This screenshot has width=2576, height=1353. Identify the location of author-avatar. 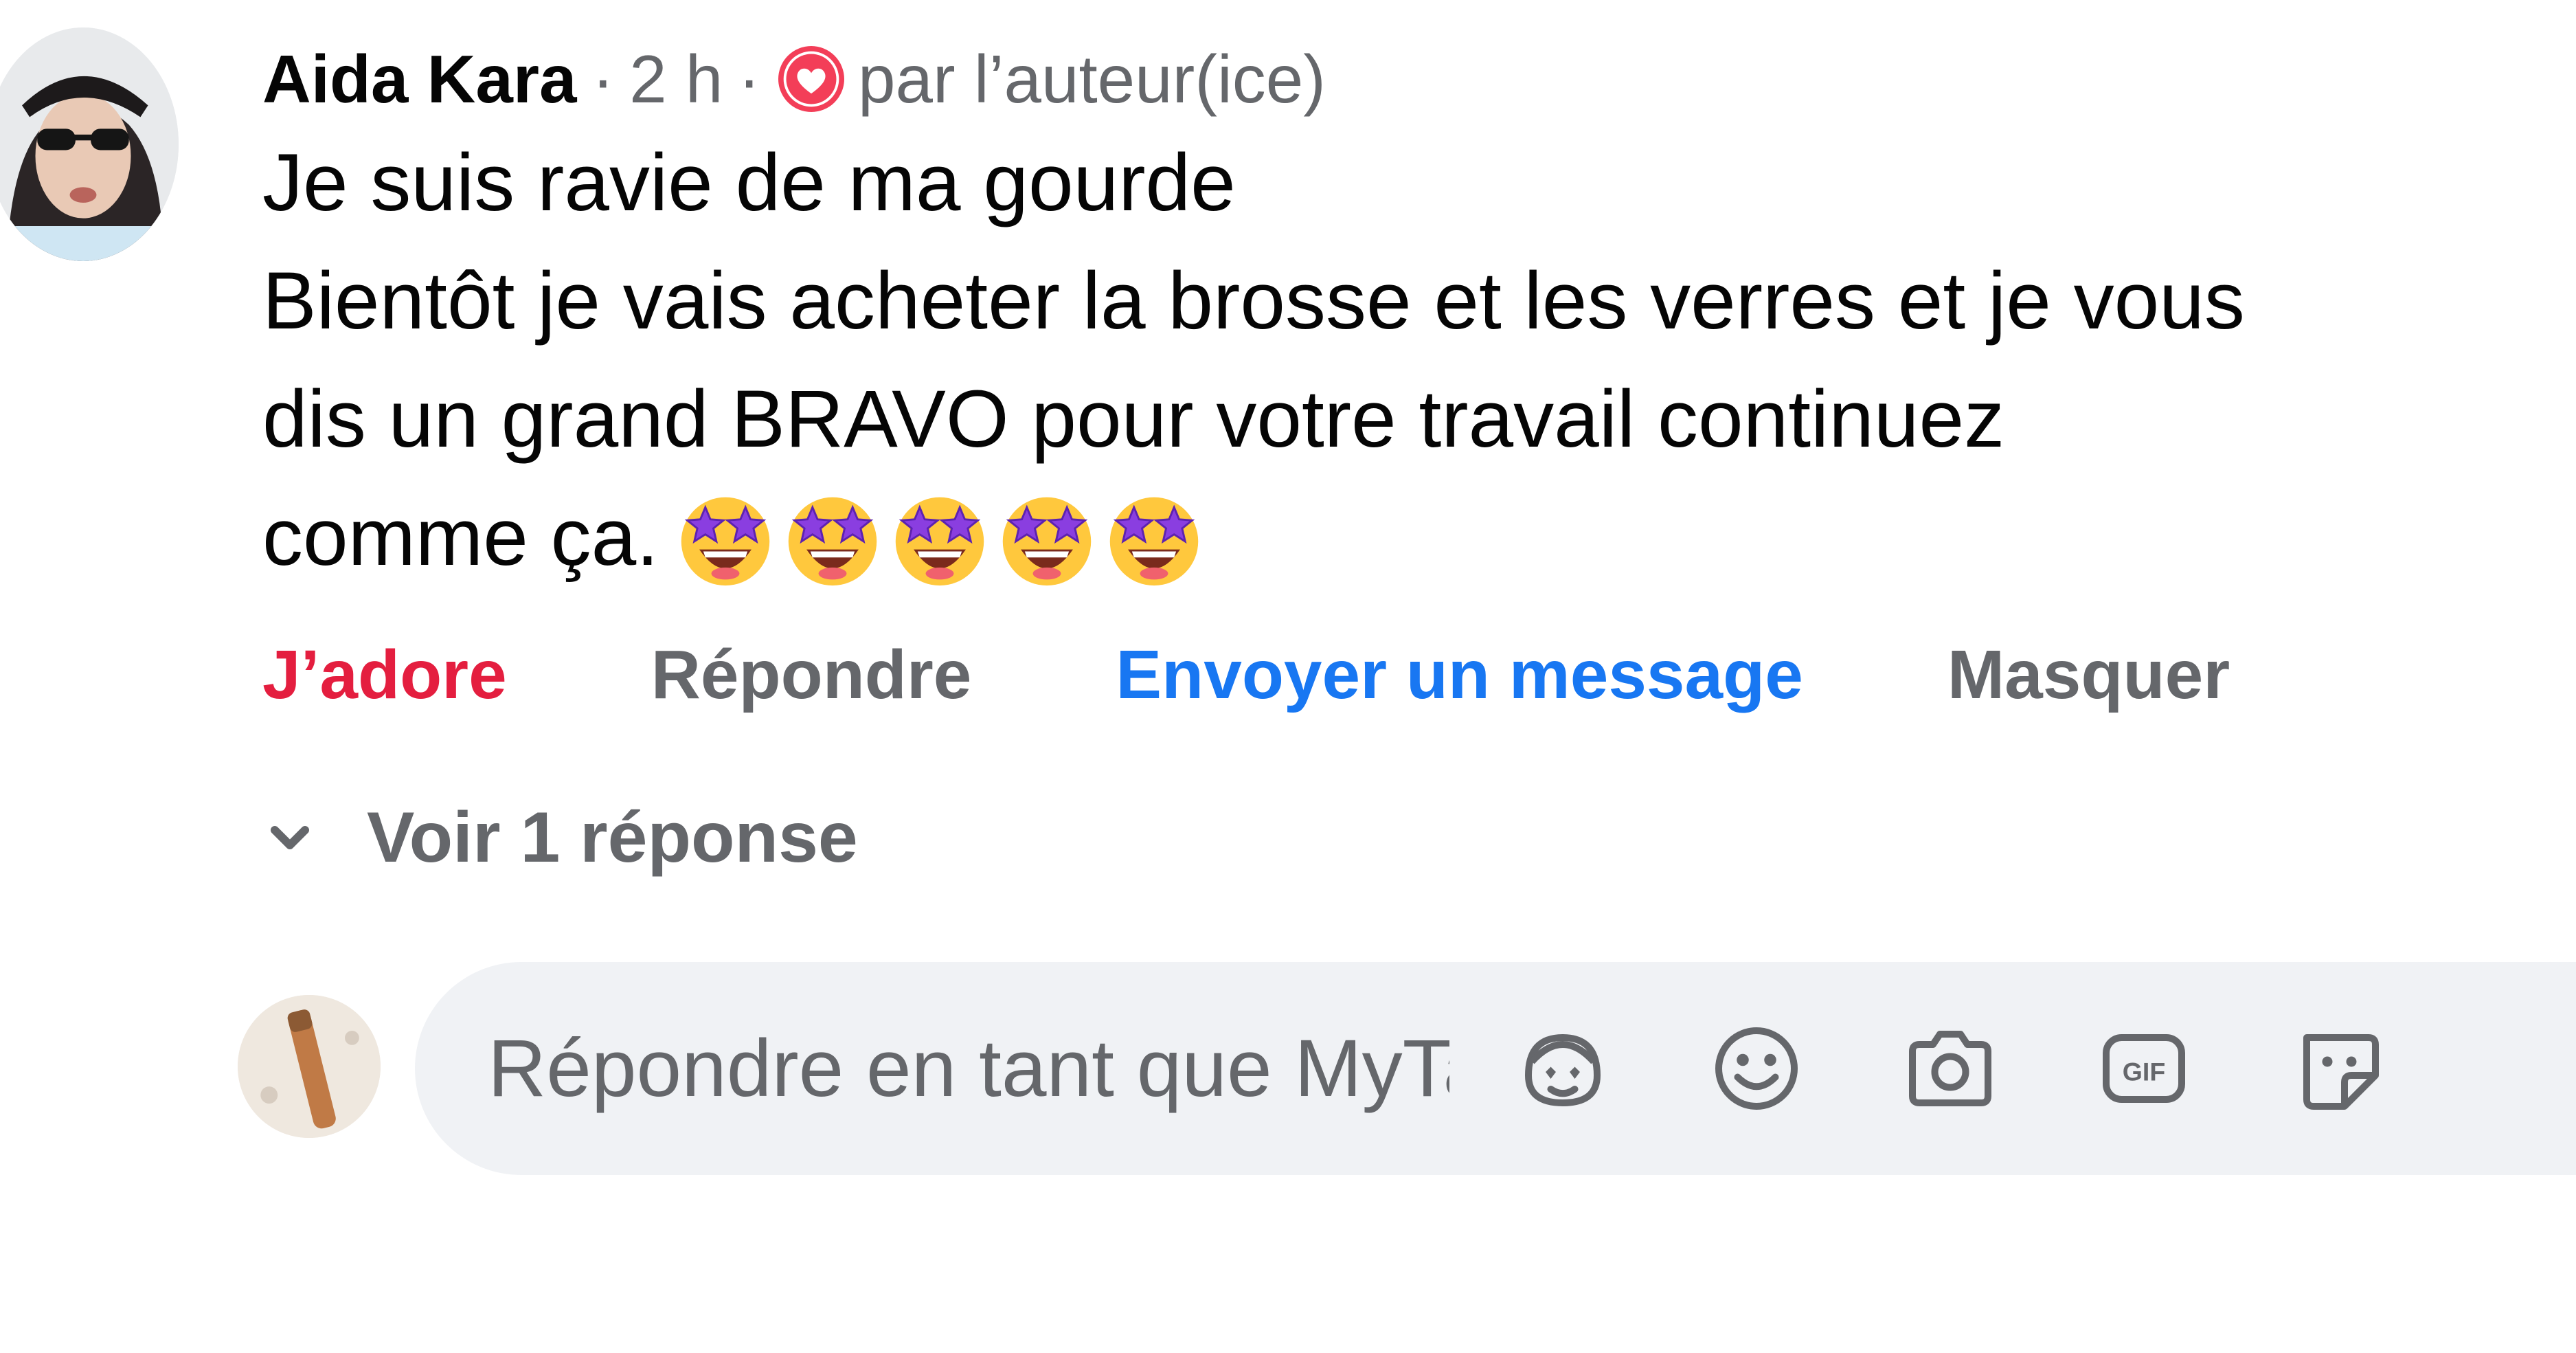
(89, 144).